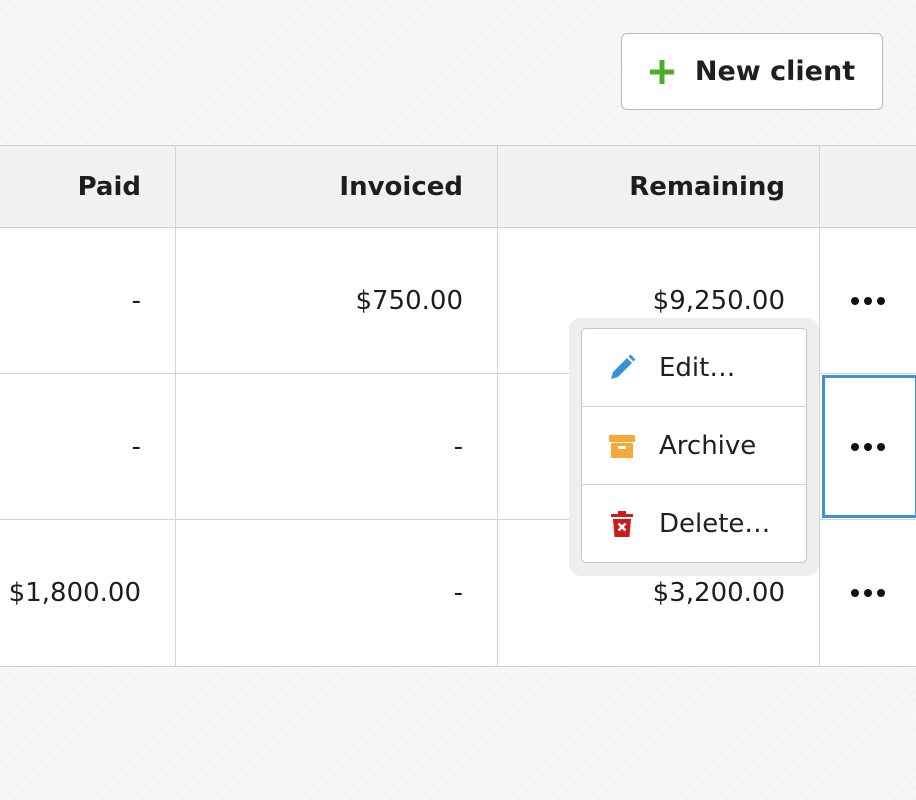 The image size is (916, 800). I want to click on trash-icon, so click(622, 524).